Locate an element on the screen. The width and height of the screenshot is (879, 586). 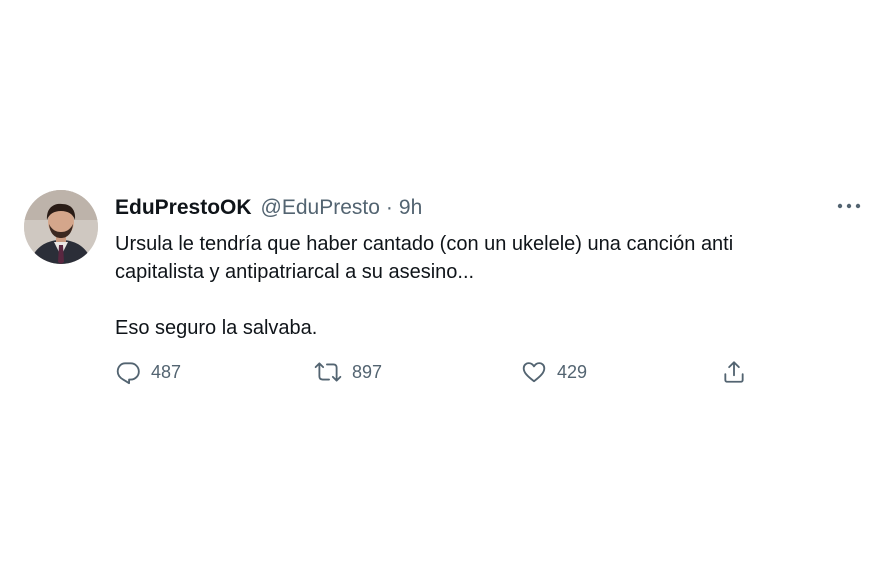
reply-count: 487 is located at coordinates (166, 371).